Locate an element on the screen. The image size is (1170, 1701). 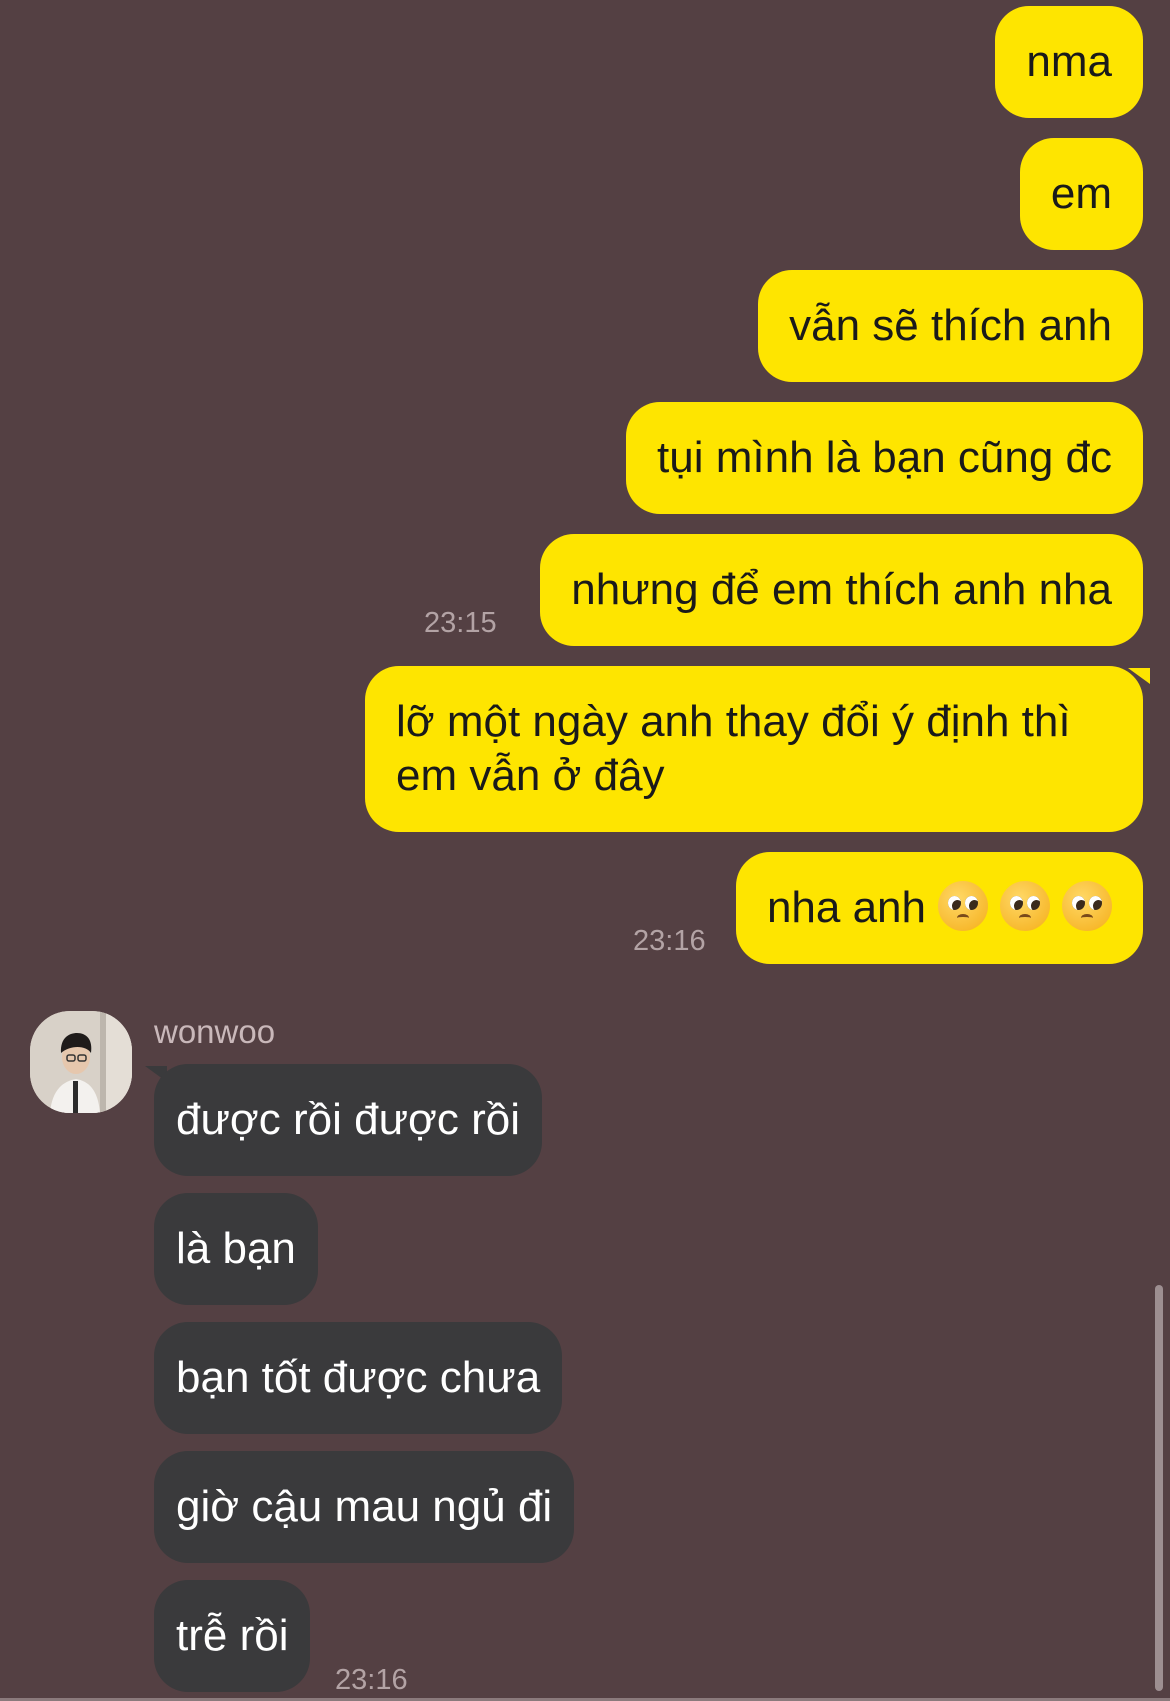
message-text: em is located at coordinates (1081, 193).